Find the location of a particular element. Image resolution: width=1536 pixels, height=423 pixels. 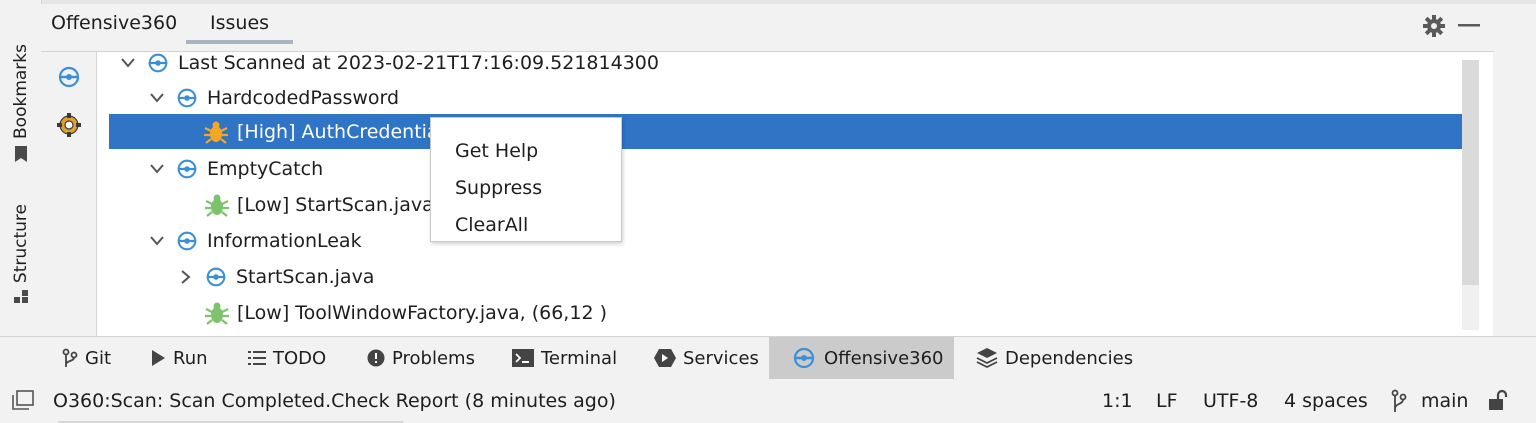

structure-label: Structure is located at coordinates (21, 244).